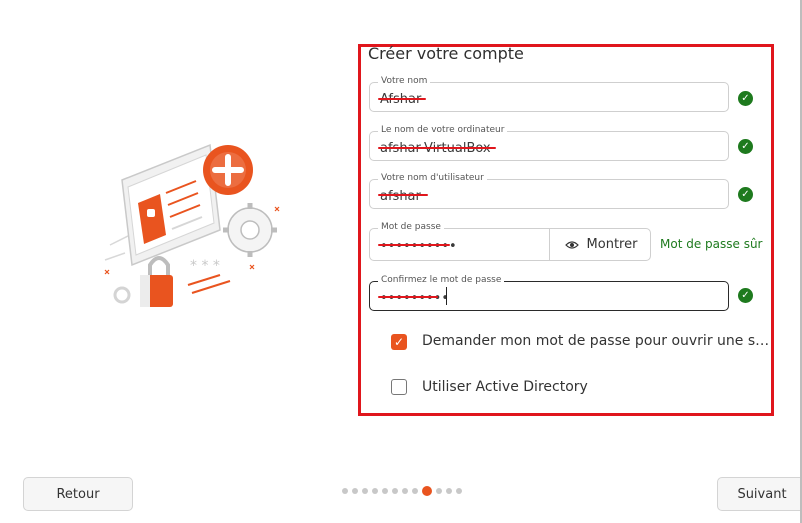 Image resolution: width=802 pixels, height=523 pixels. I want to click on name-field: Votre nom Afshar, so click(549, 94).